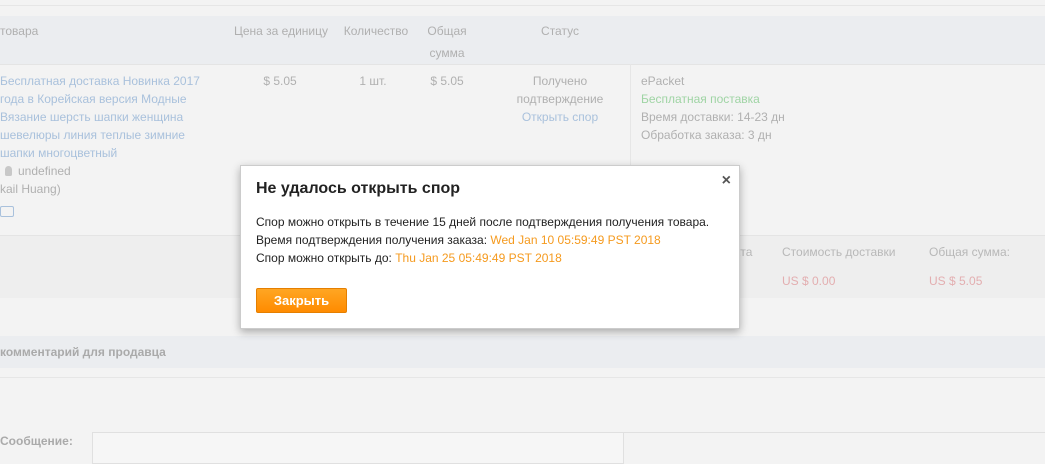  I want to click on product-title-line: Бесплатная доставка Новинка 2017, so click(100, 81).